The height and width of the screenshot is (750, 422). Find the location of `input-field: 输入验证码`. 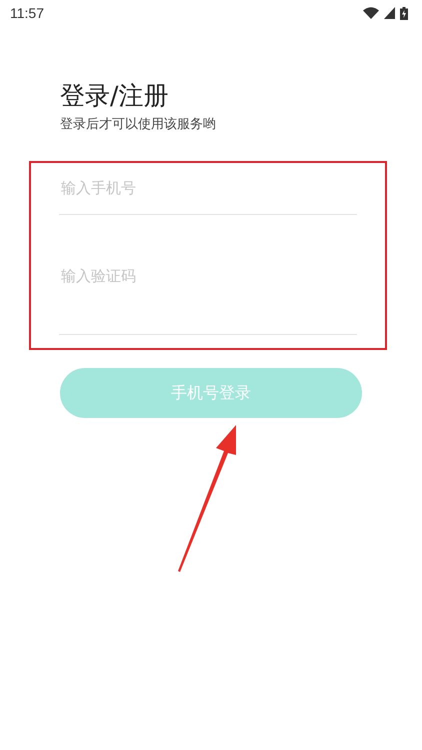

input-field: 输入验证码 is located at coordinates (208, 275).